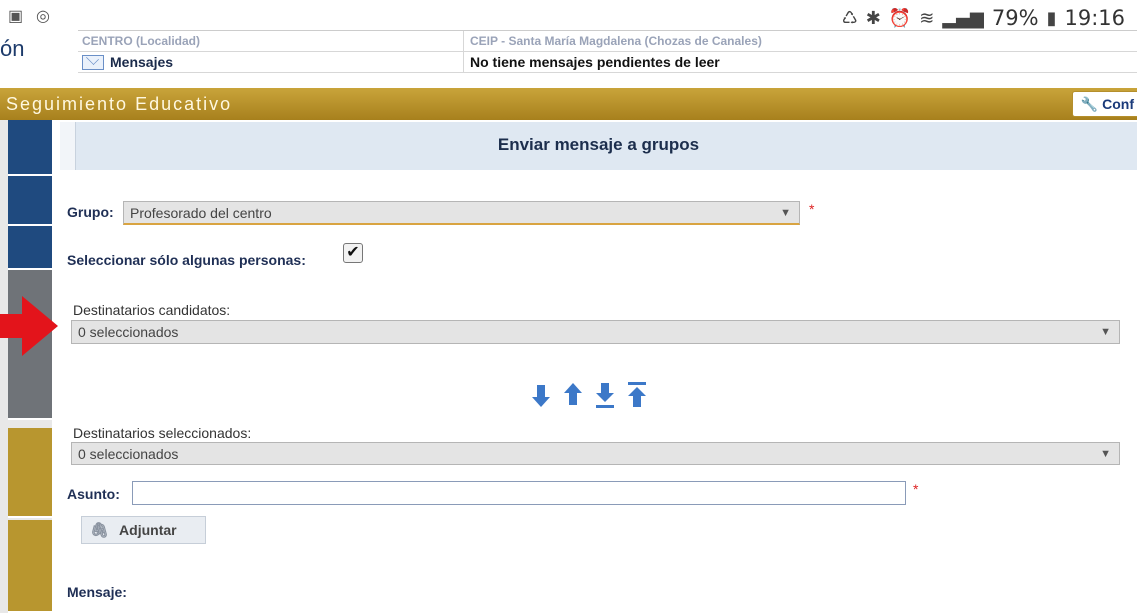 The height and width of the screenshot is (613, 1137). What do you see at coordinates (595, 332) in the screenshot?
I see `candidates-select: 0 seleccionados ▼` at bounding box center [595, 332].